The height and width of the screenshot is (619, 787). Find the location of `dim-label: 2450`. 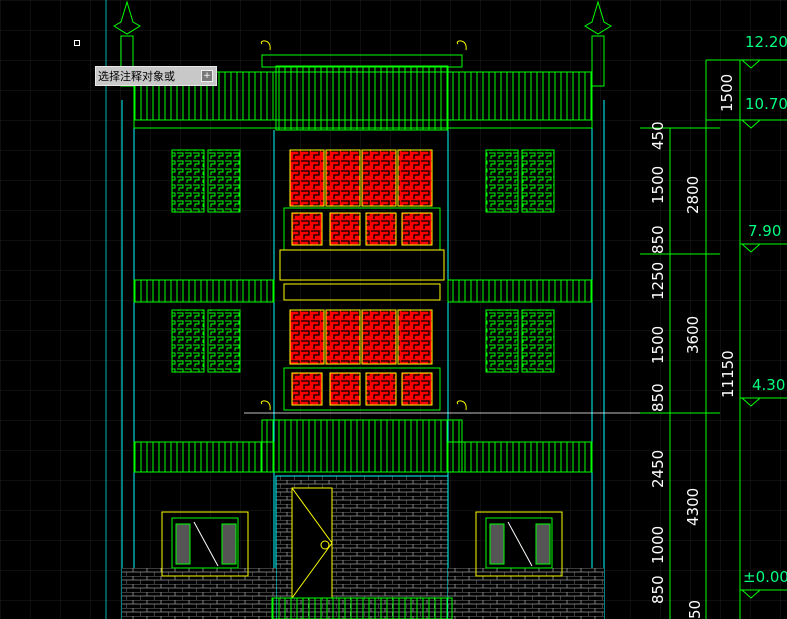

dim-label: 2450 is located at coordinates (658, 469).